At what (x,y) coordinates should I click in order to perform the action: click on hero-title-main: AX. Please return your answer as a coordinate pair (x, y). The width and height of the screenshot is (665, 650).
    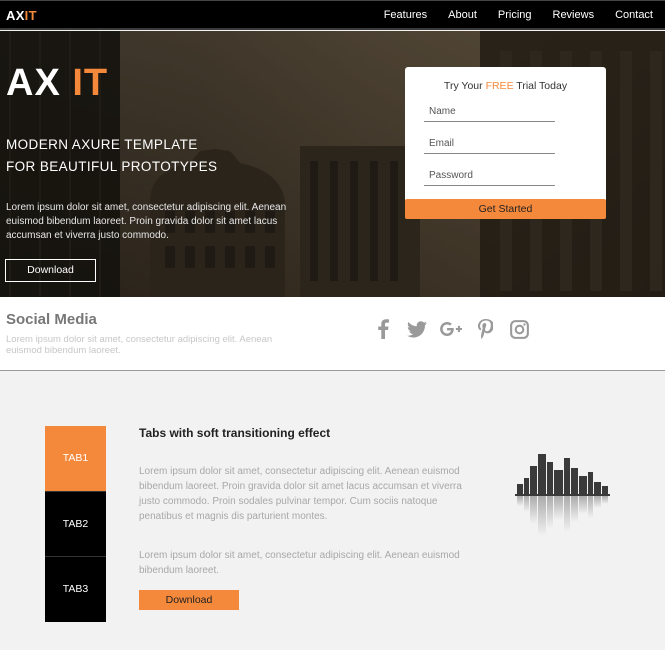
    Looking at the image, I should click on (33, 83).